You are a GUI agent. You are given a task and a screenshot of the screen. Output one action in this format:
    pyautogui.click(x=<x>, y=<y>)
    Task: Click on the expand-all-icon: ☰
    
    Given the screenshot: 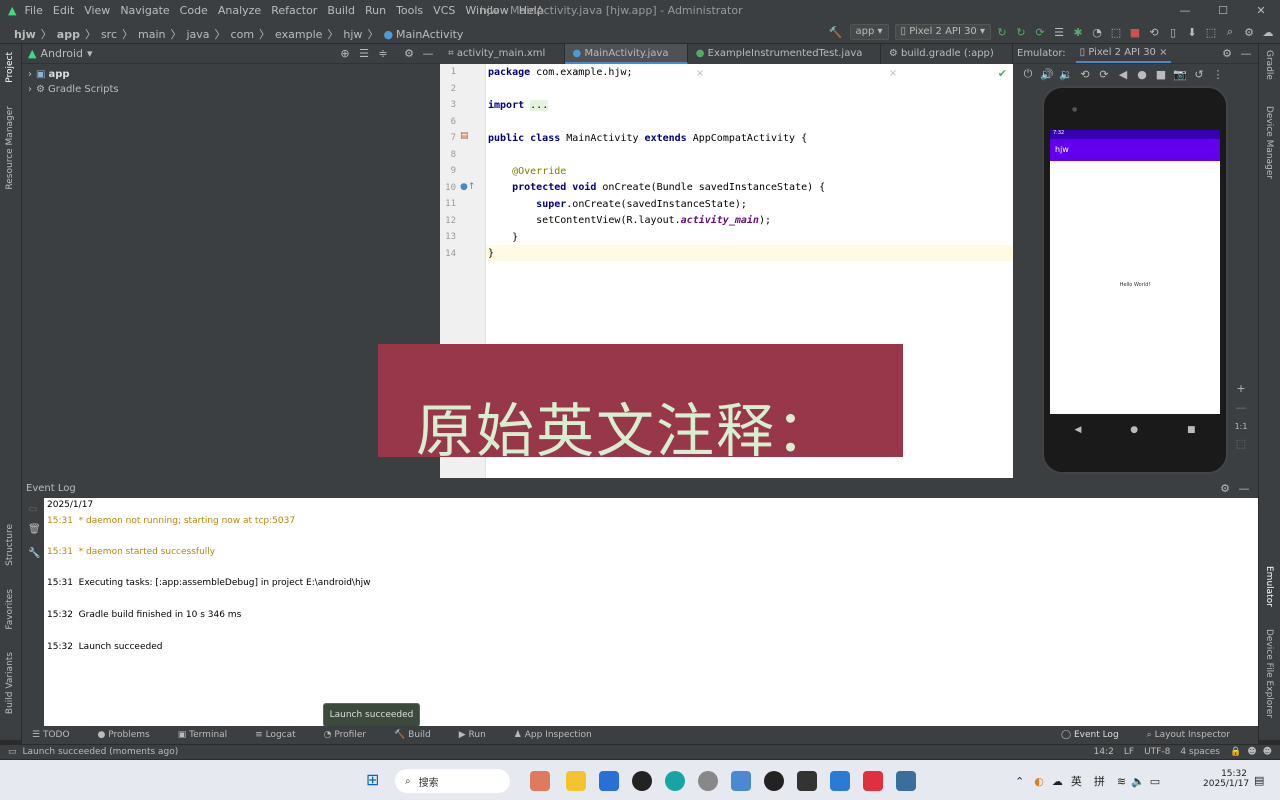 What is the action you would take?
    pyautogui.click(x=364, y=53)
    